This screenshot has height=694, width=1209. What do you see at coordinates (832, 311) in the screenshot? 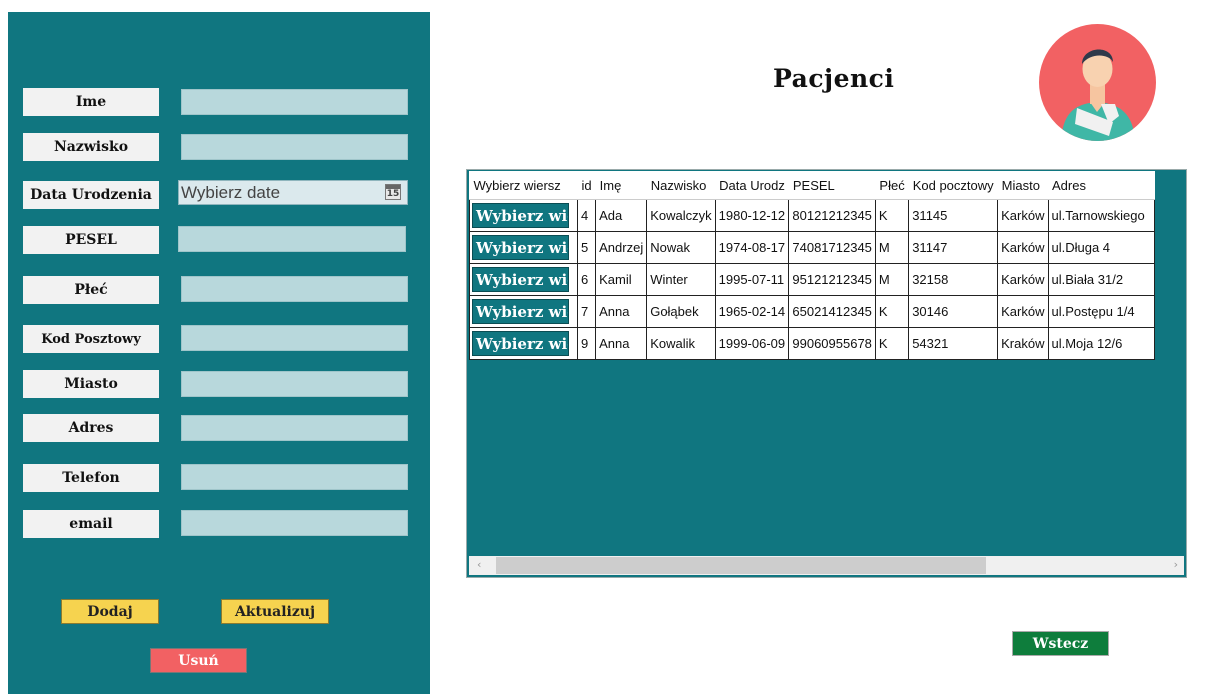
I see `cell-pesel: 65021412345` at bounding box center [832, 311].